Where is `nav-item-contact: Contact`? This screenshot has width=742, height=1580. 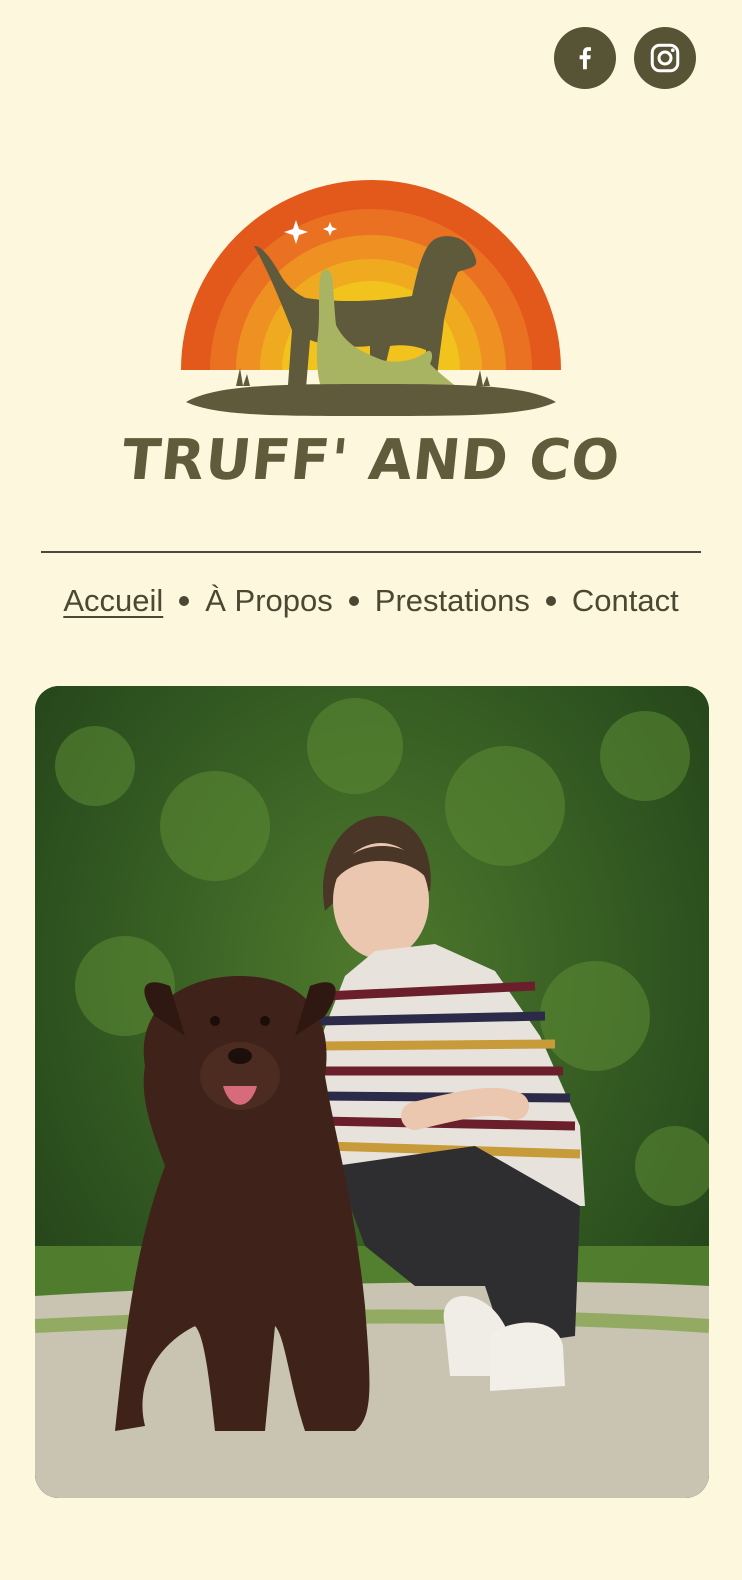
nav-item-contact: Contact is located at coordinates (625, 601).